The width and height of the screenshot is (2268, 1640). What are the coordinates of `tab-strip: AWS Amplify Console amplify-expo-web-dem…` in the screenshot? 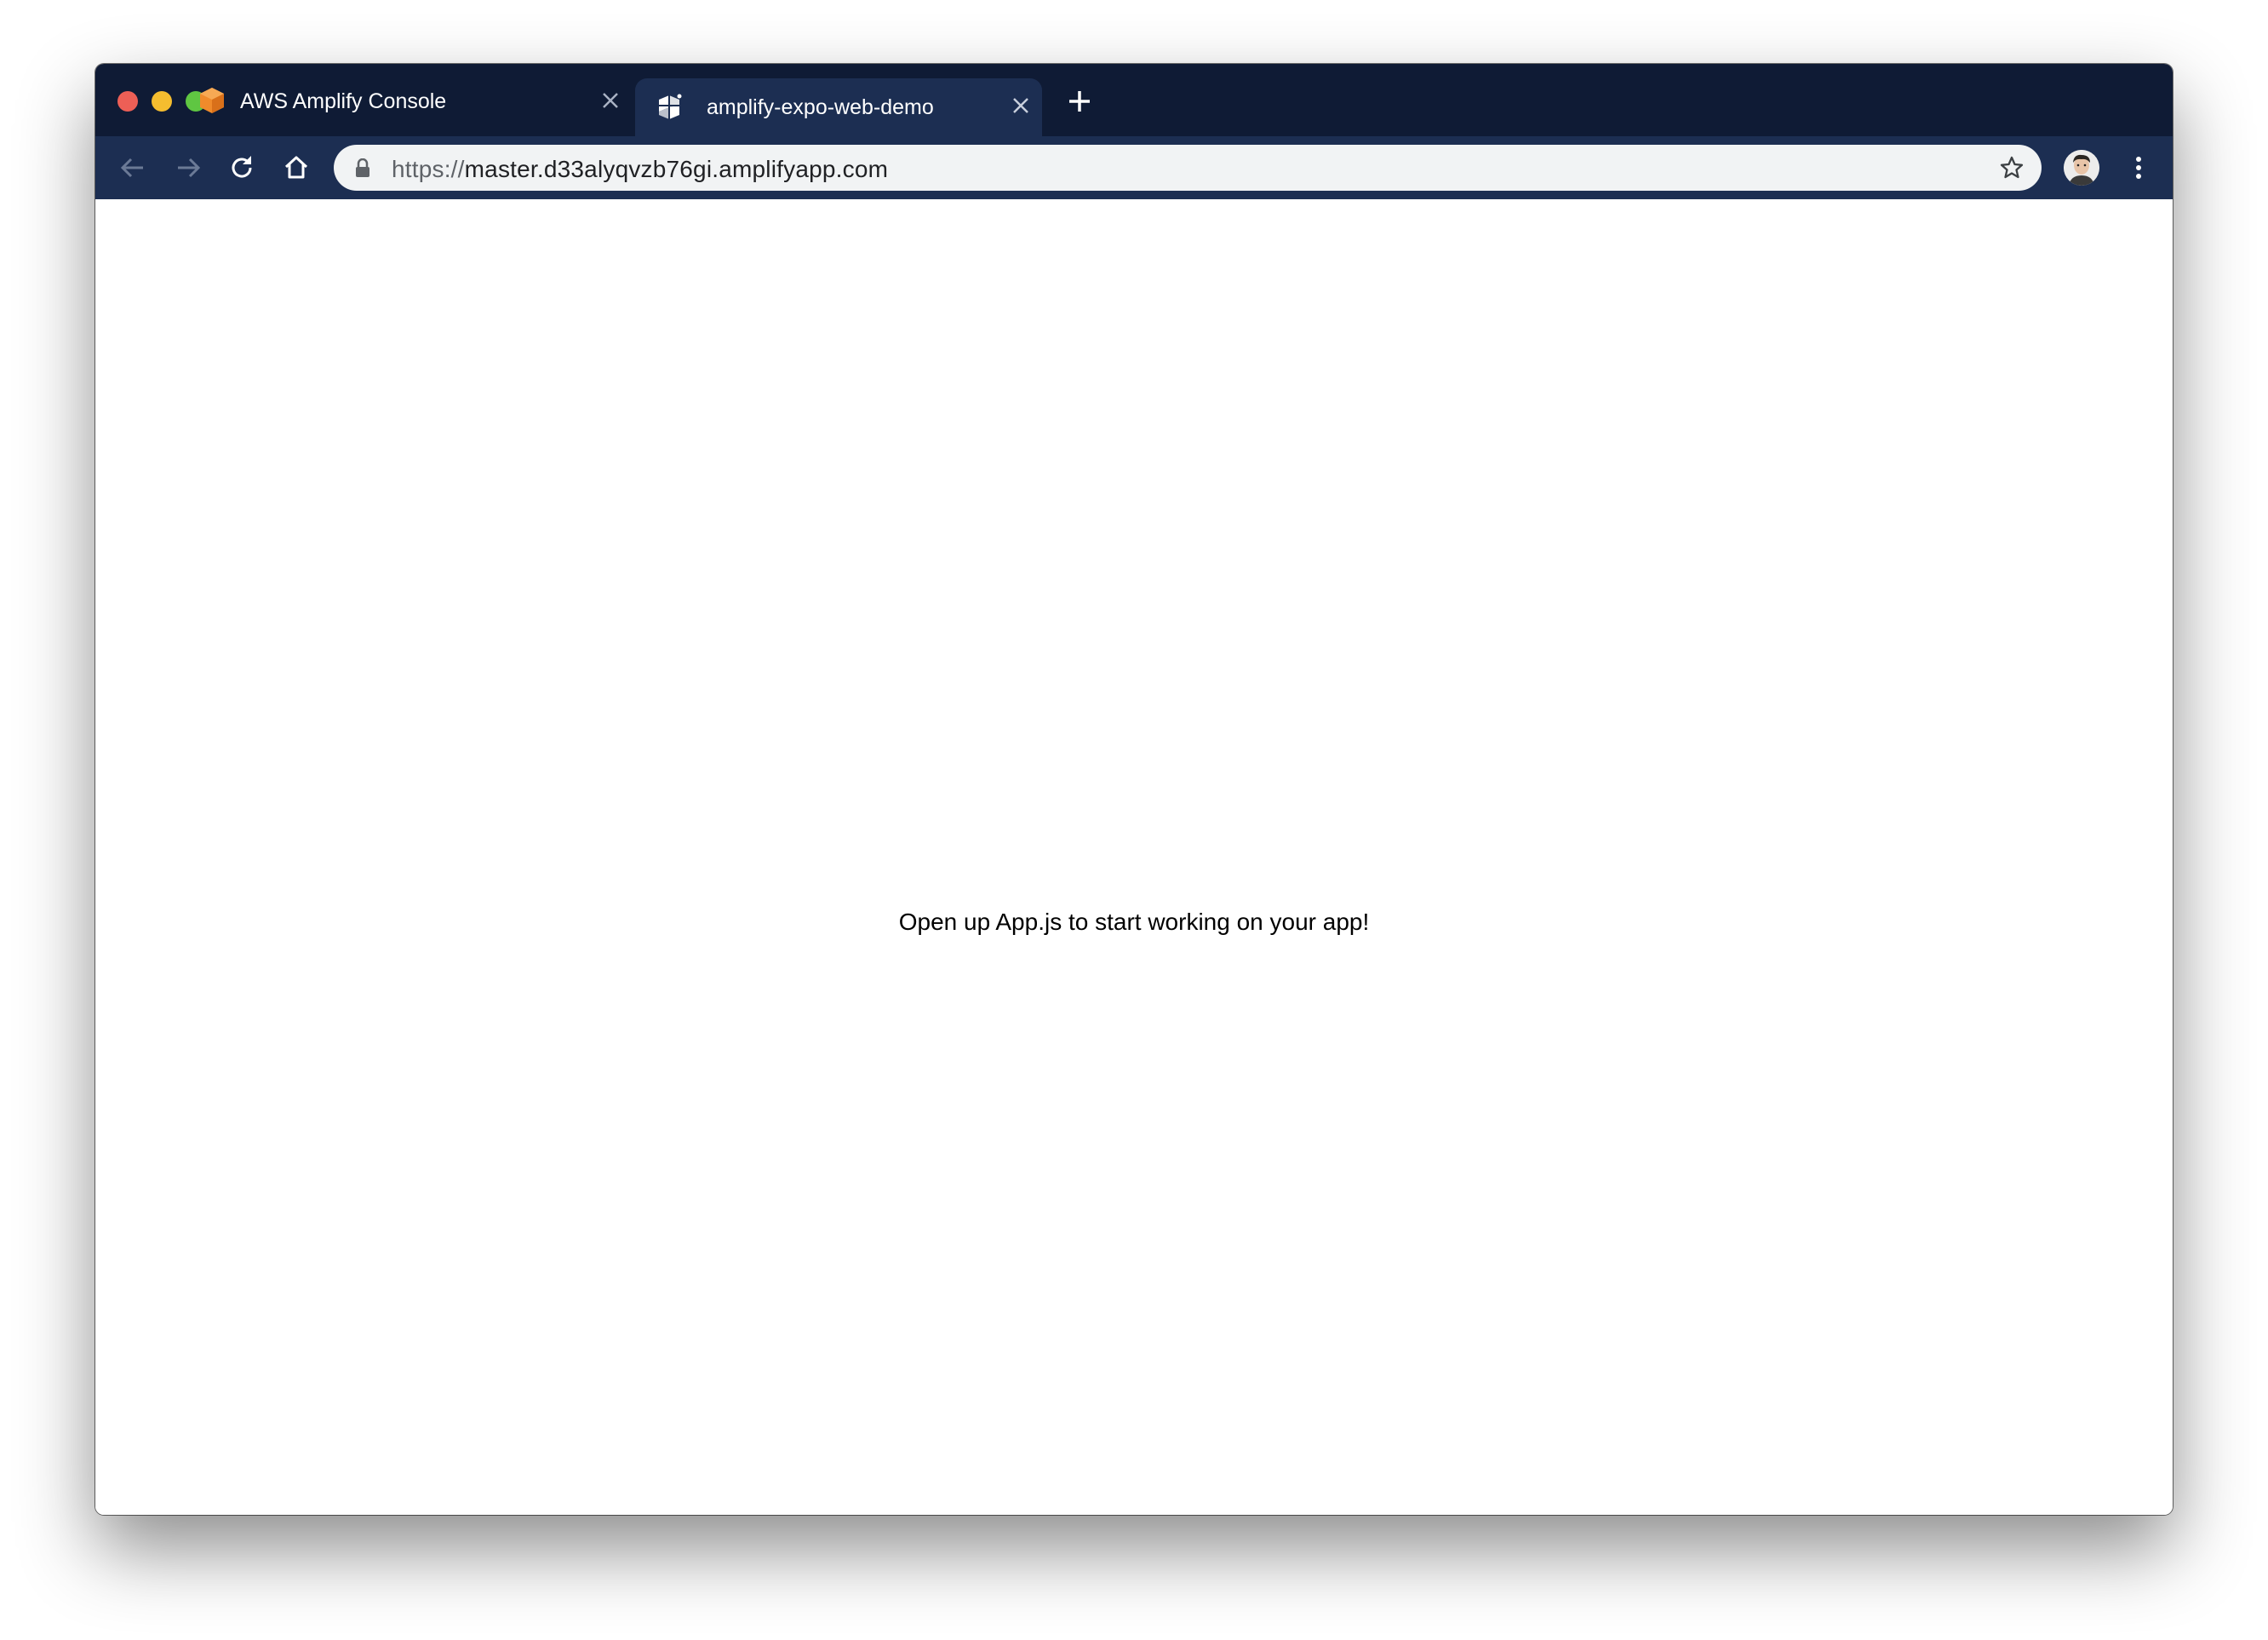 It's located at (1134, 100).